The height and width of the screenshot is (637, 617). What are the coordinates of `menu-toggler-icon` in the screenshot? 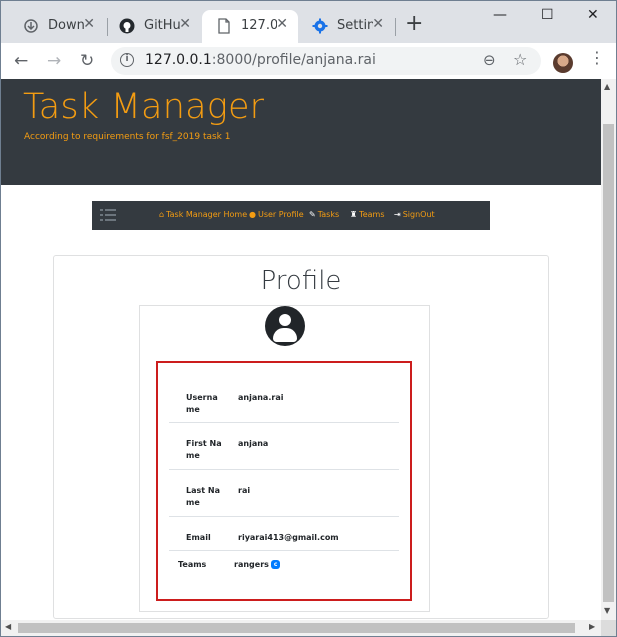 It's located at (108, 215).